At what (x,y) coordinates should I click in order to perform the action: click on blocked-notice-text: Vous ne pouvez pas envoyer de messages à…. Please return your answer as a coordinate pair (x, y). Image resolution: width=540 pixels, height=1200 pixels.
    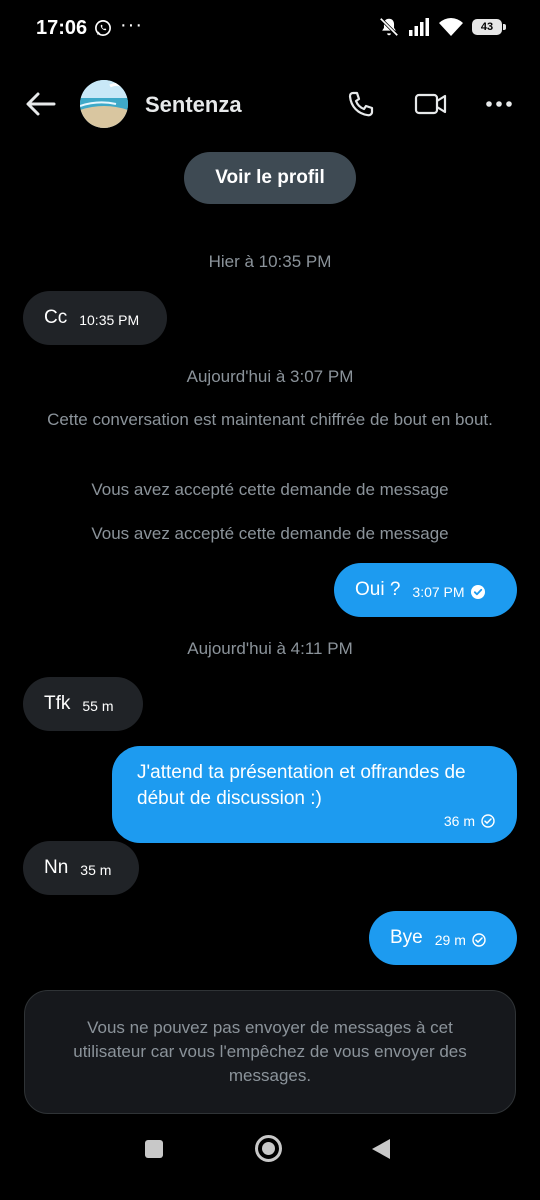
    Looking at the image, I should click on (270, 1051).